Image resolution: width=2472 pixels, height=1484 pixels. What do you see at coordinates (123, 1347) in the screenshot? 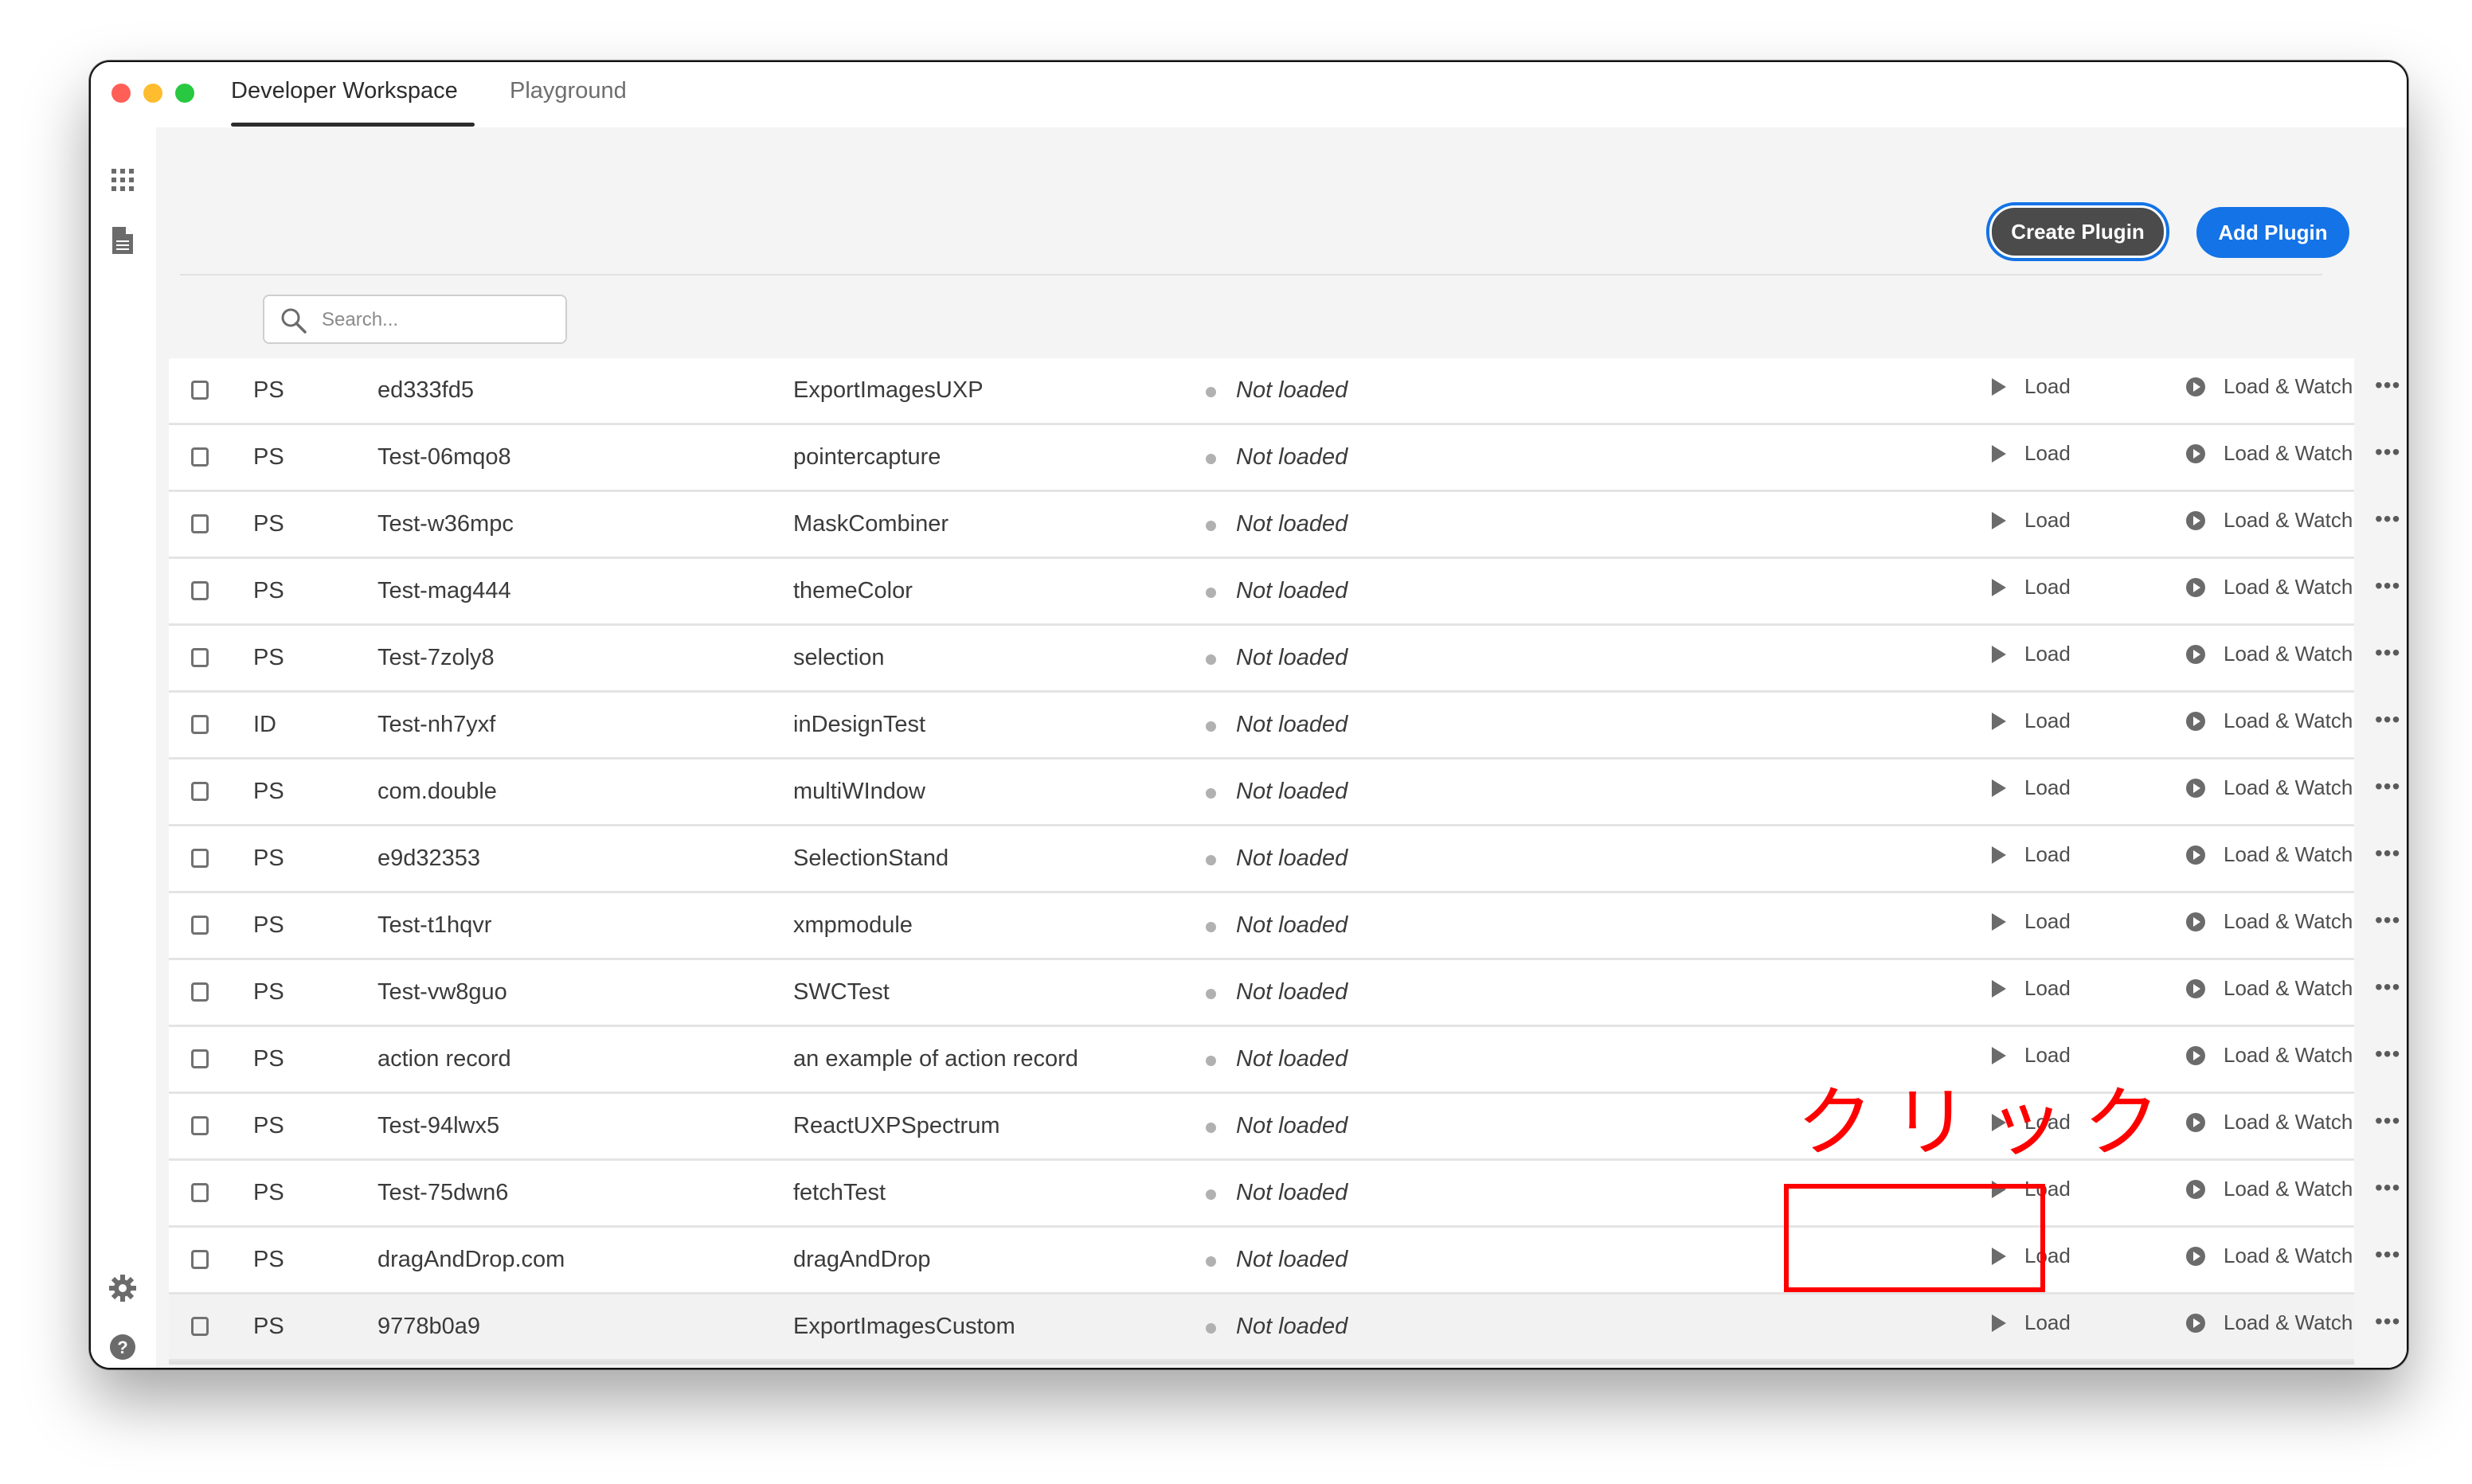
I see `help-icon: ?` at bounding box center [123, 1347].